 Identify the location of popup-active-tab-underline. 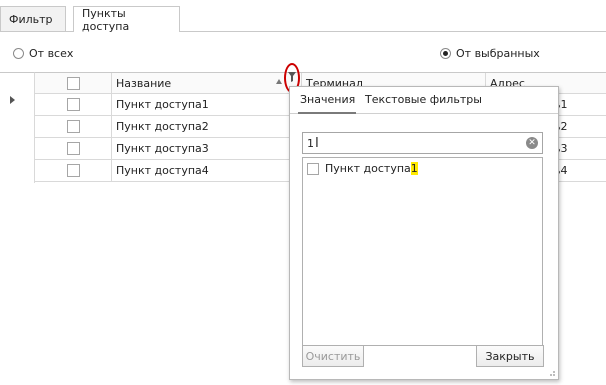
(327, 113).